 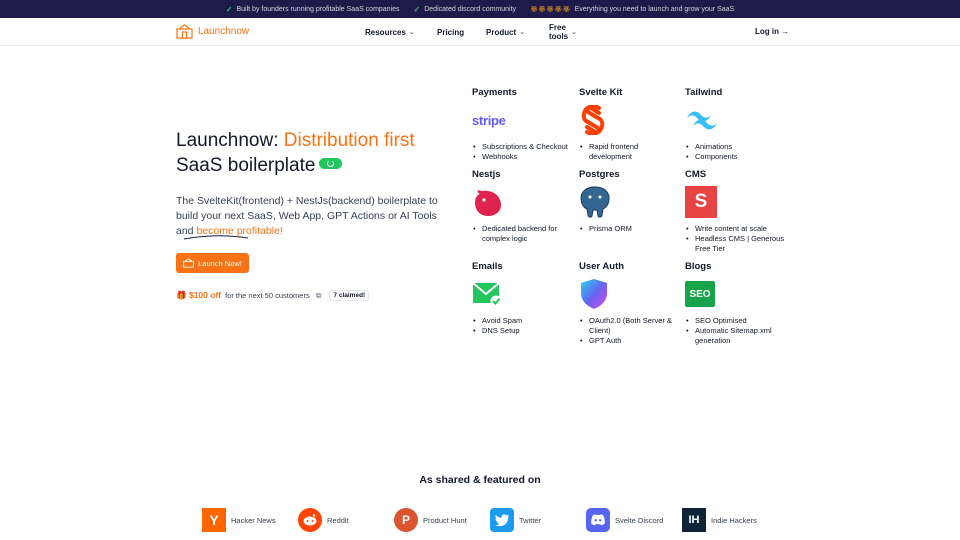 I want to click on featured-label: Reddit, so click(x=338, y=520).